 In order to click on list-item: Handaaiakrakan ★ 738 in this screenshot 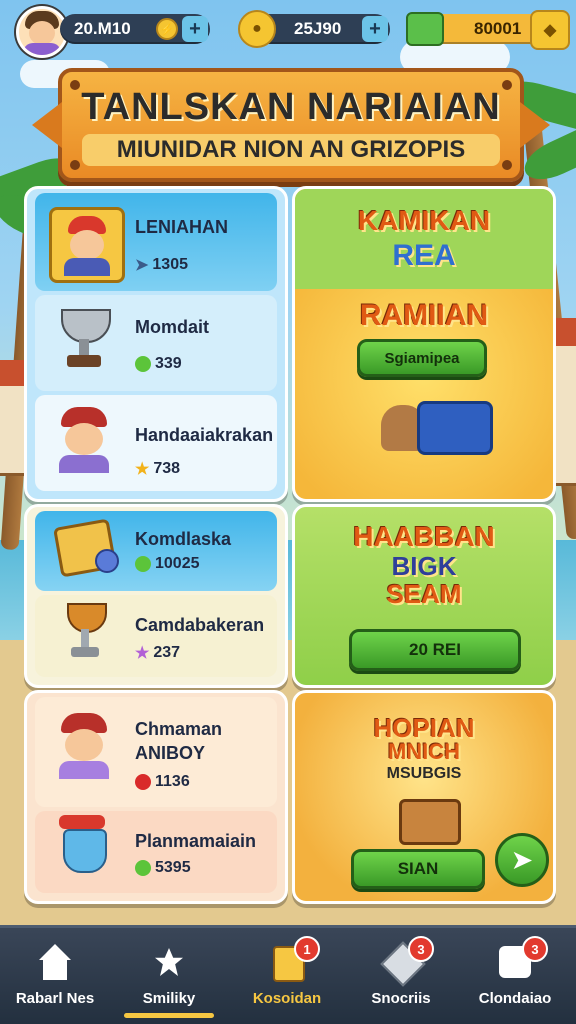, I will do `click(156, 443)`.